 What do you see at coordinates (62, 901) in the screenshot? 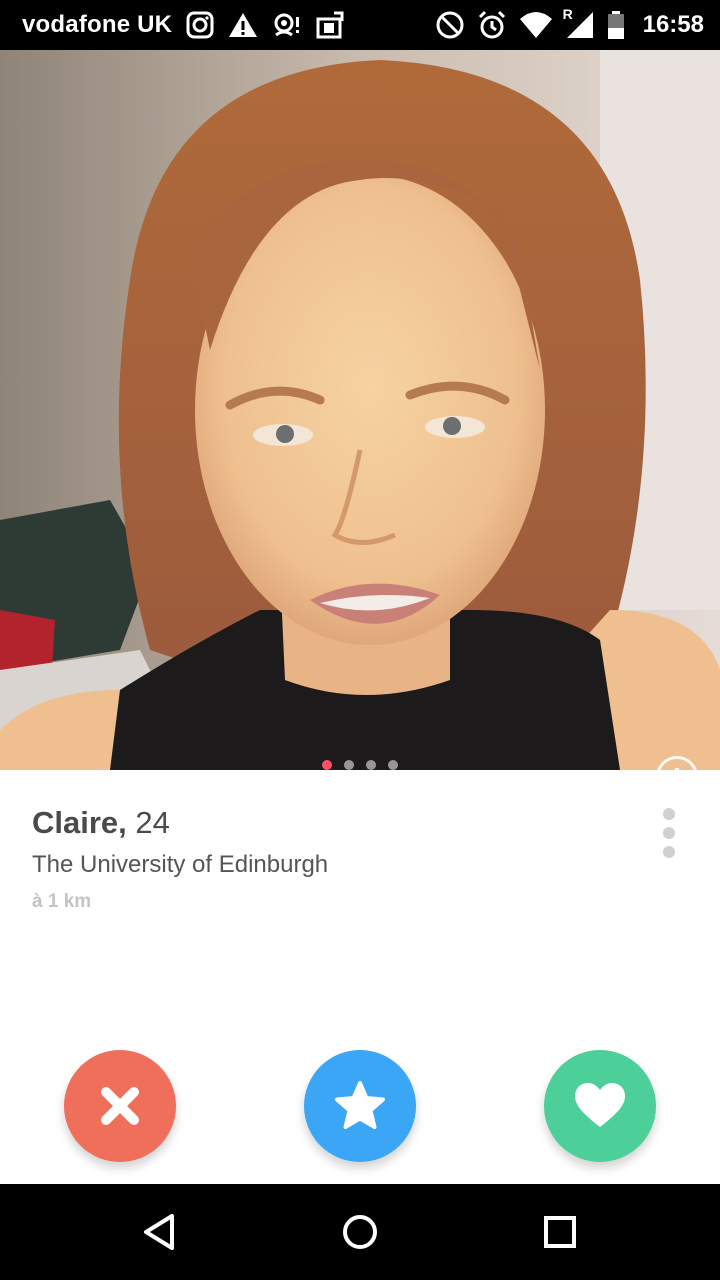
I see `profile-distance: à 1 km` at bounding box center [62, 901].